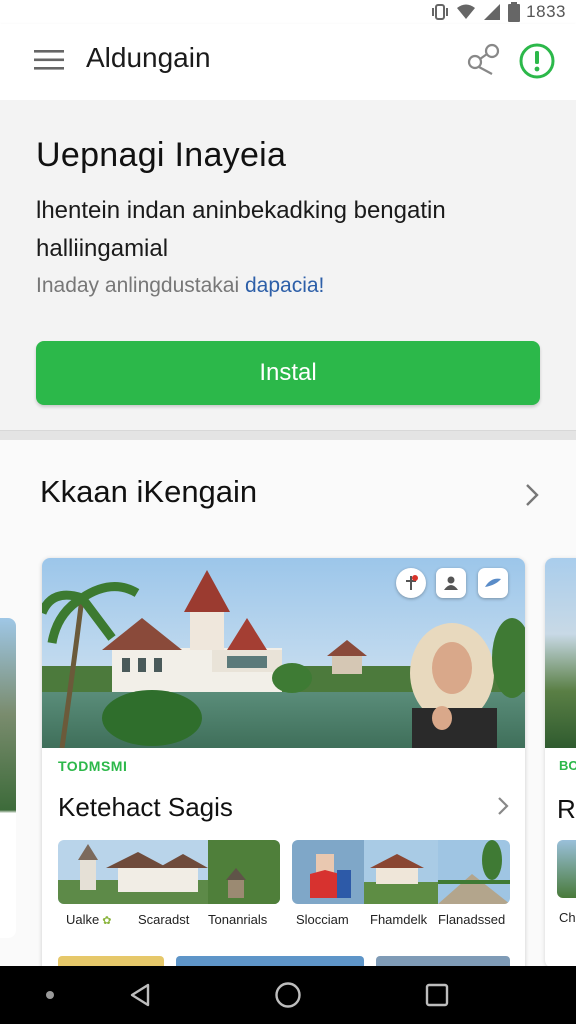  What do you see at coordinates (149, 491) in the screenshot?
I see `section-title: Kkaan iKengain` at bounding box center [149, 491].